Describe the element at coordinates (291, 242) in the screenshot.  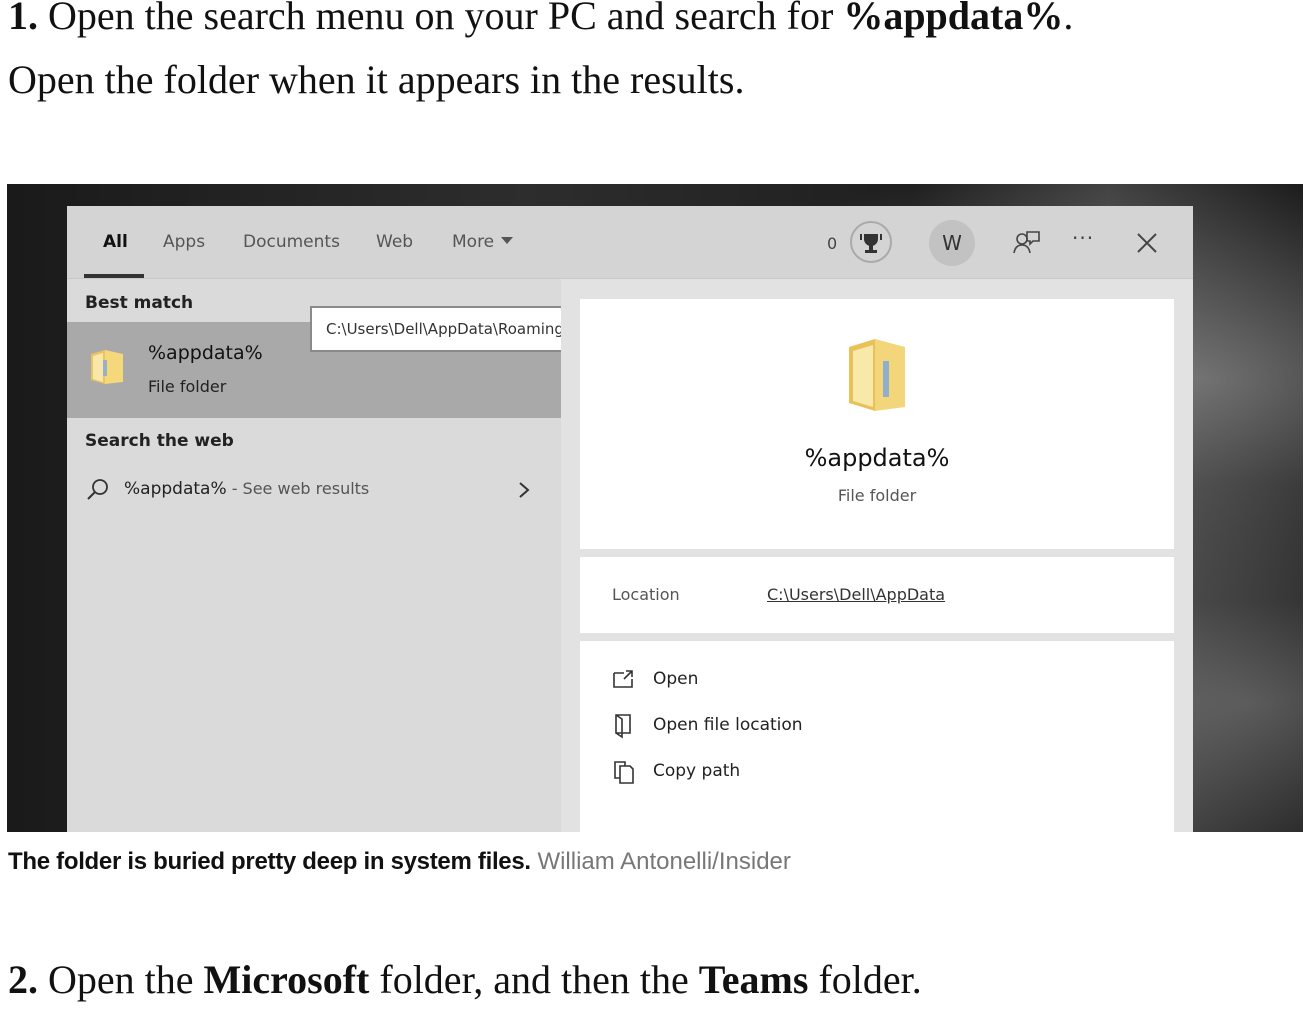
I see `tab-documents: Documents` at that location.